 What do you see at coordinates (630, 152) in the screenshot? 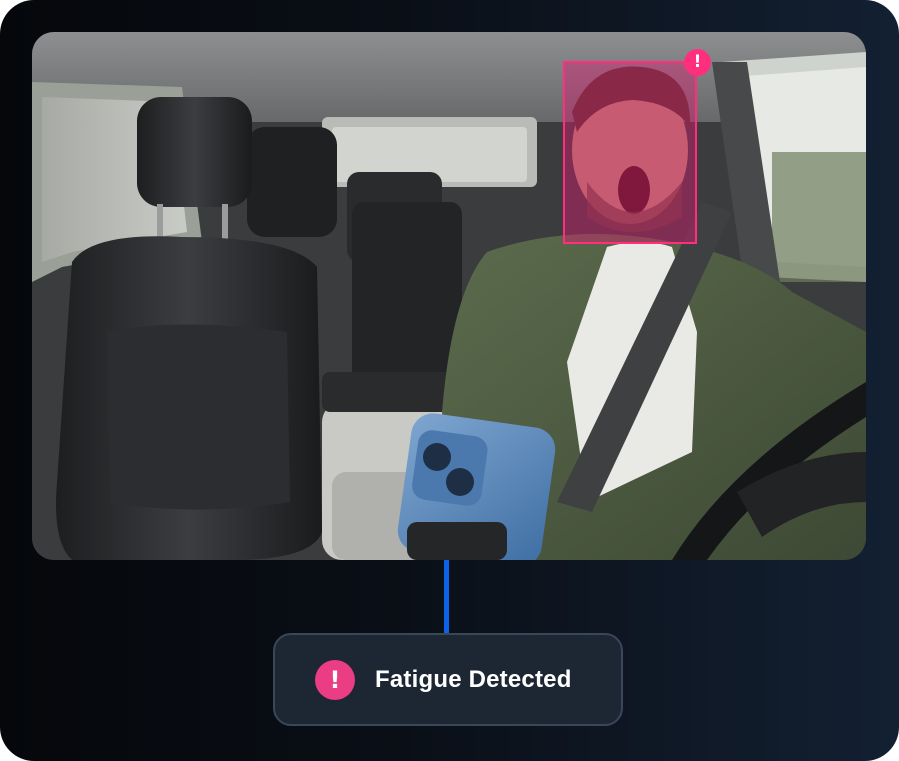
I see `face-detection-box` at bounding box center [630, 152].